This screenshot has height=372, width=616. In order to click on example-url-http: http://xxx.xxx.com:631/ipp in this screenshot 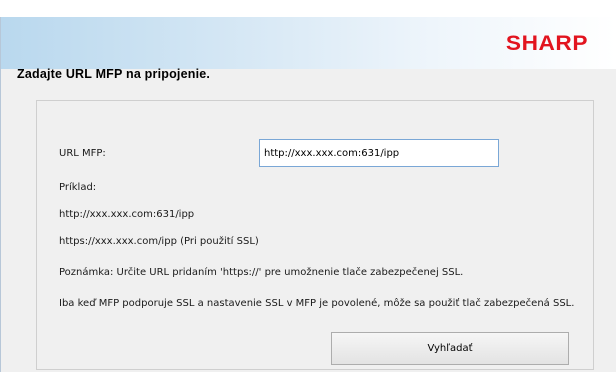, I will do `click(127, 214)`.